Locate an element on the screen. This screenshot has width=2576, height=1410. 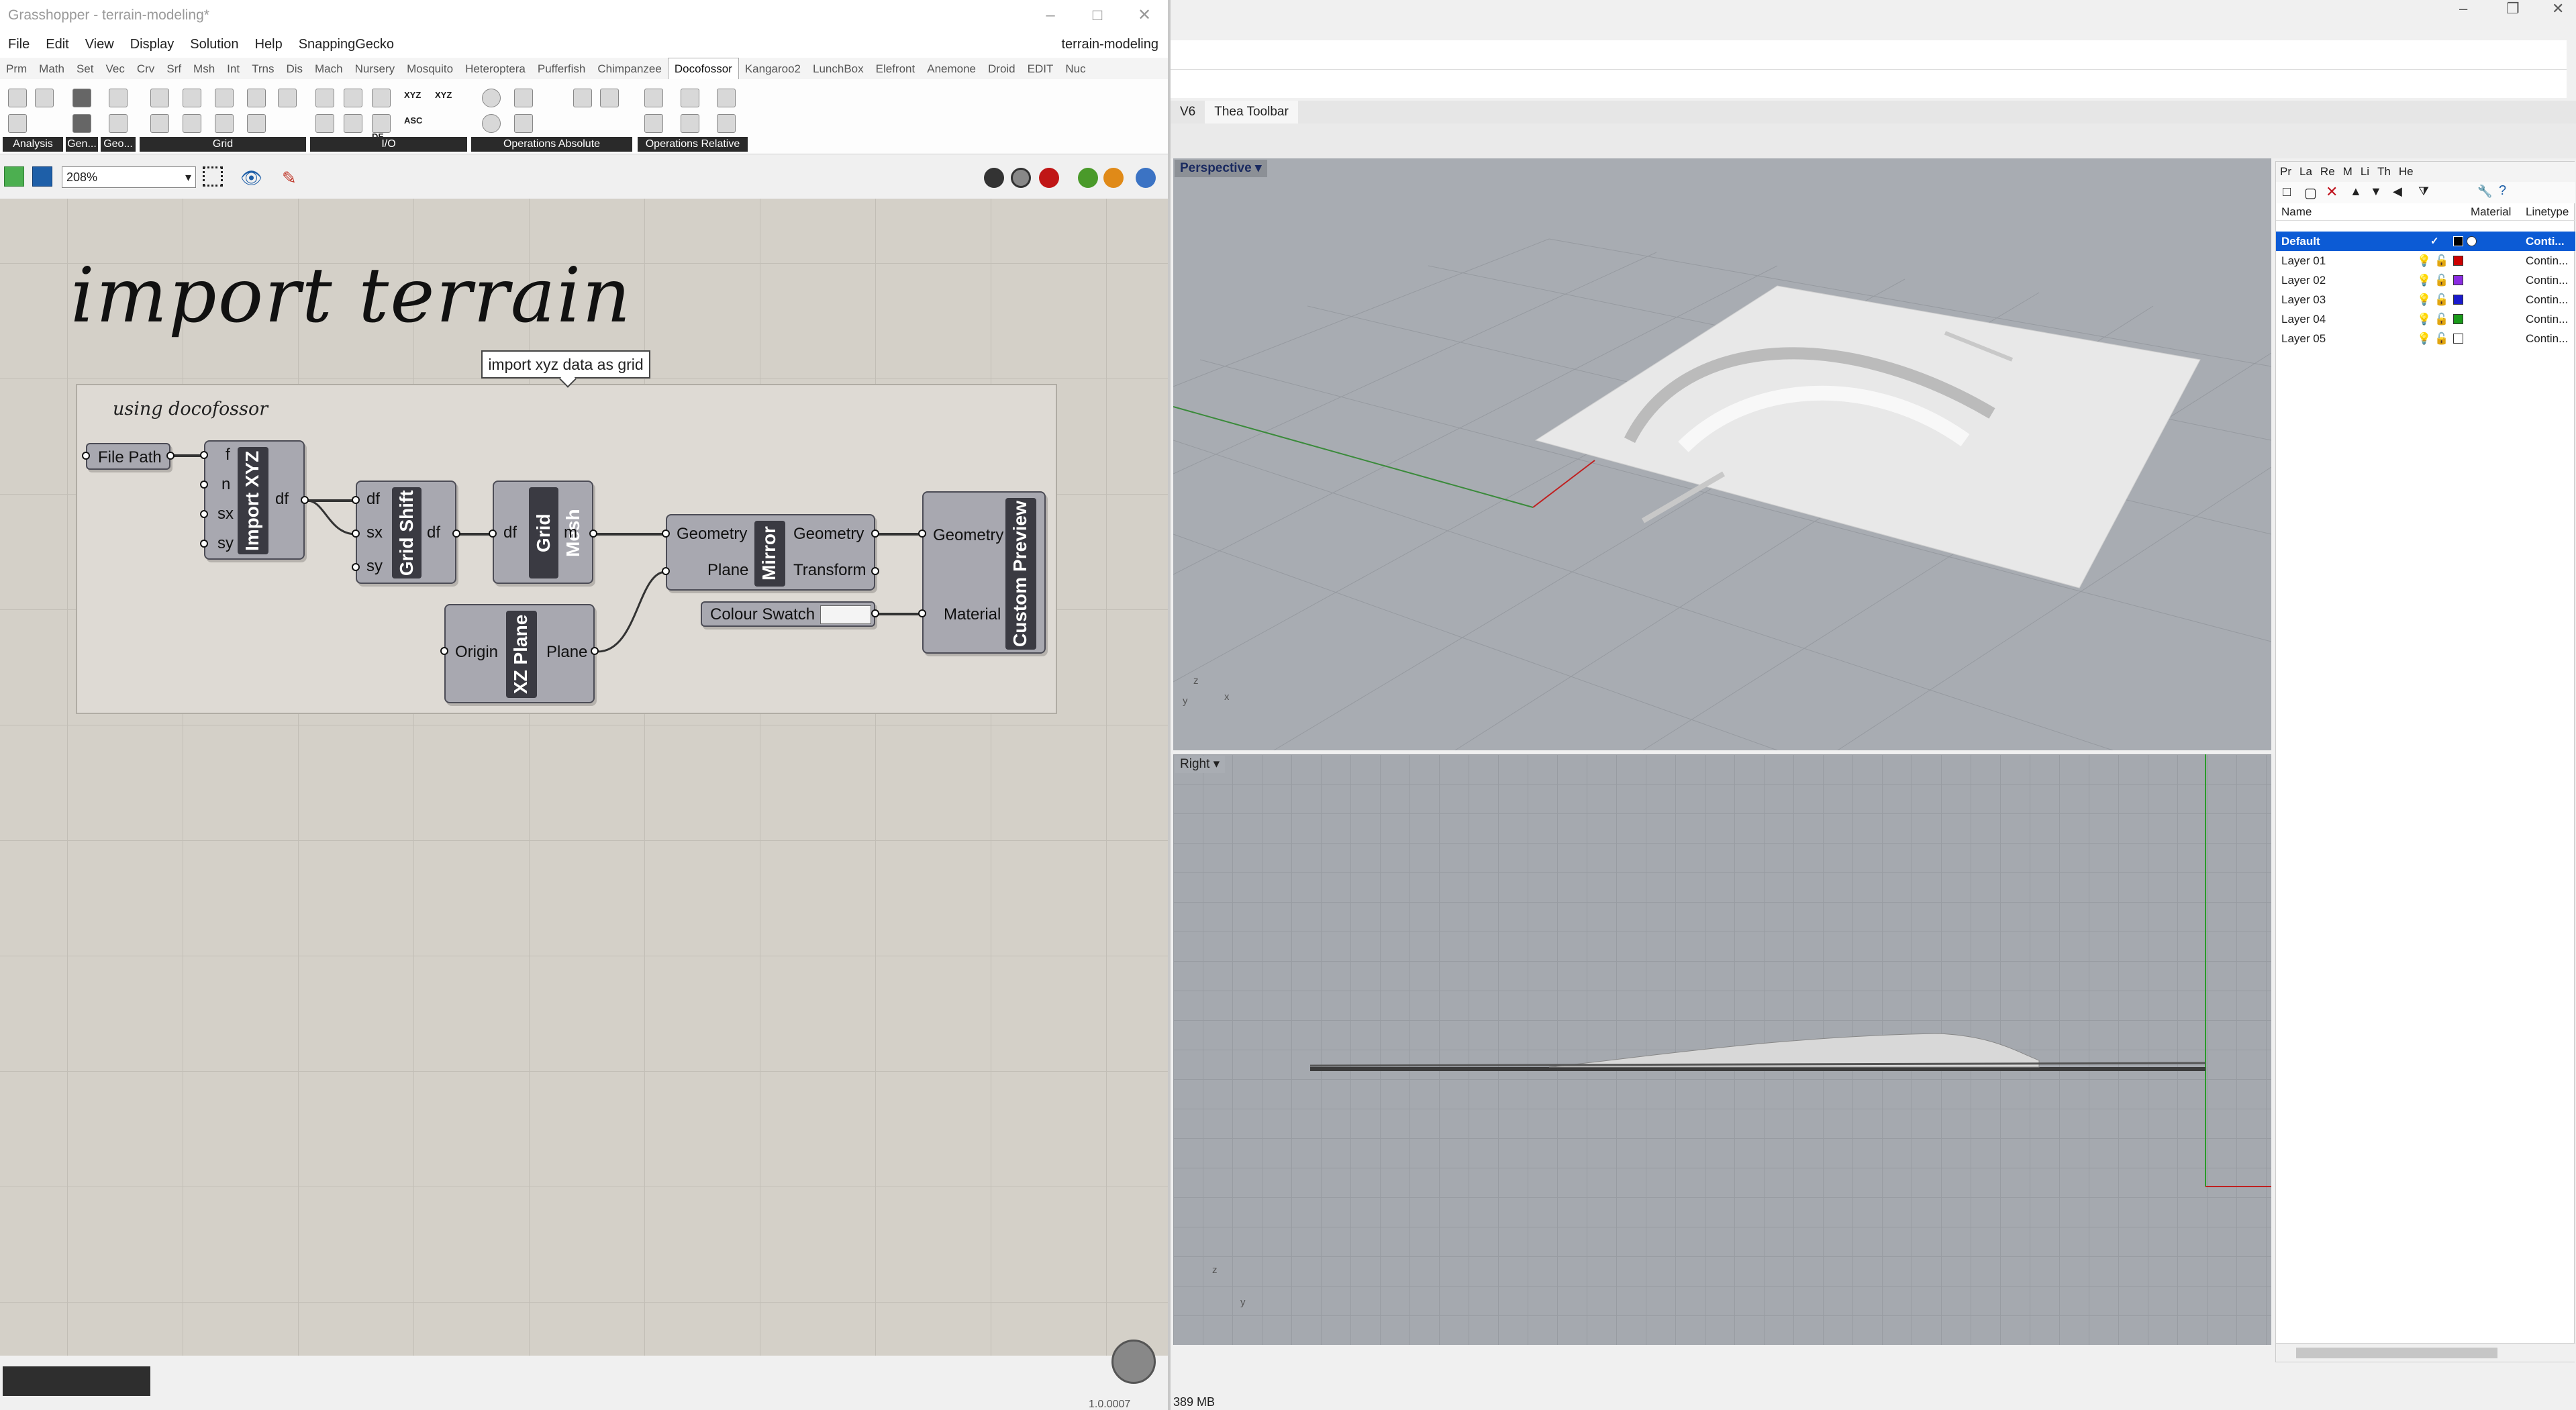
tab-msh: Msh is located at coordinates (204, 68).